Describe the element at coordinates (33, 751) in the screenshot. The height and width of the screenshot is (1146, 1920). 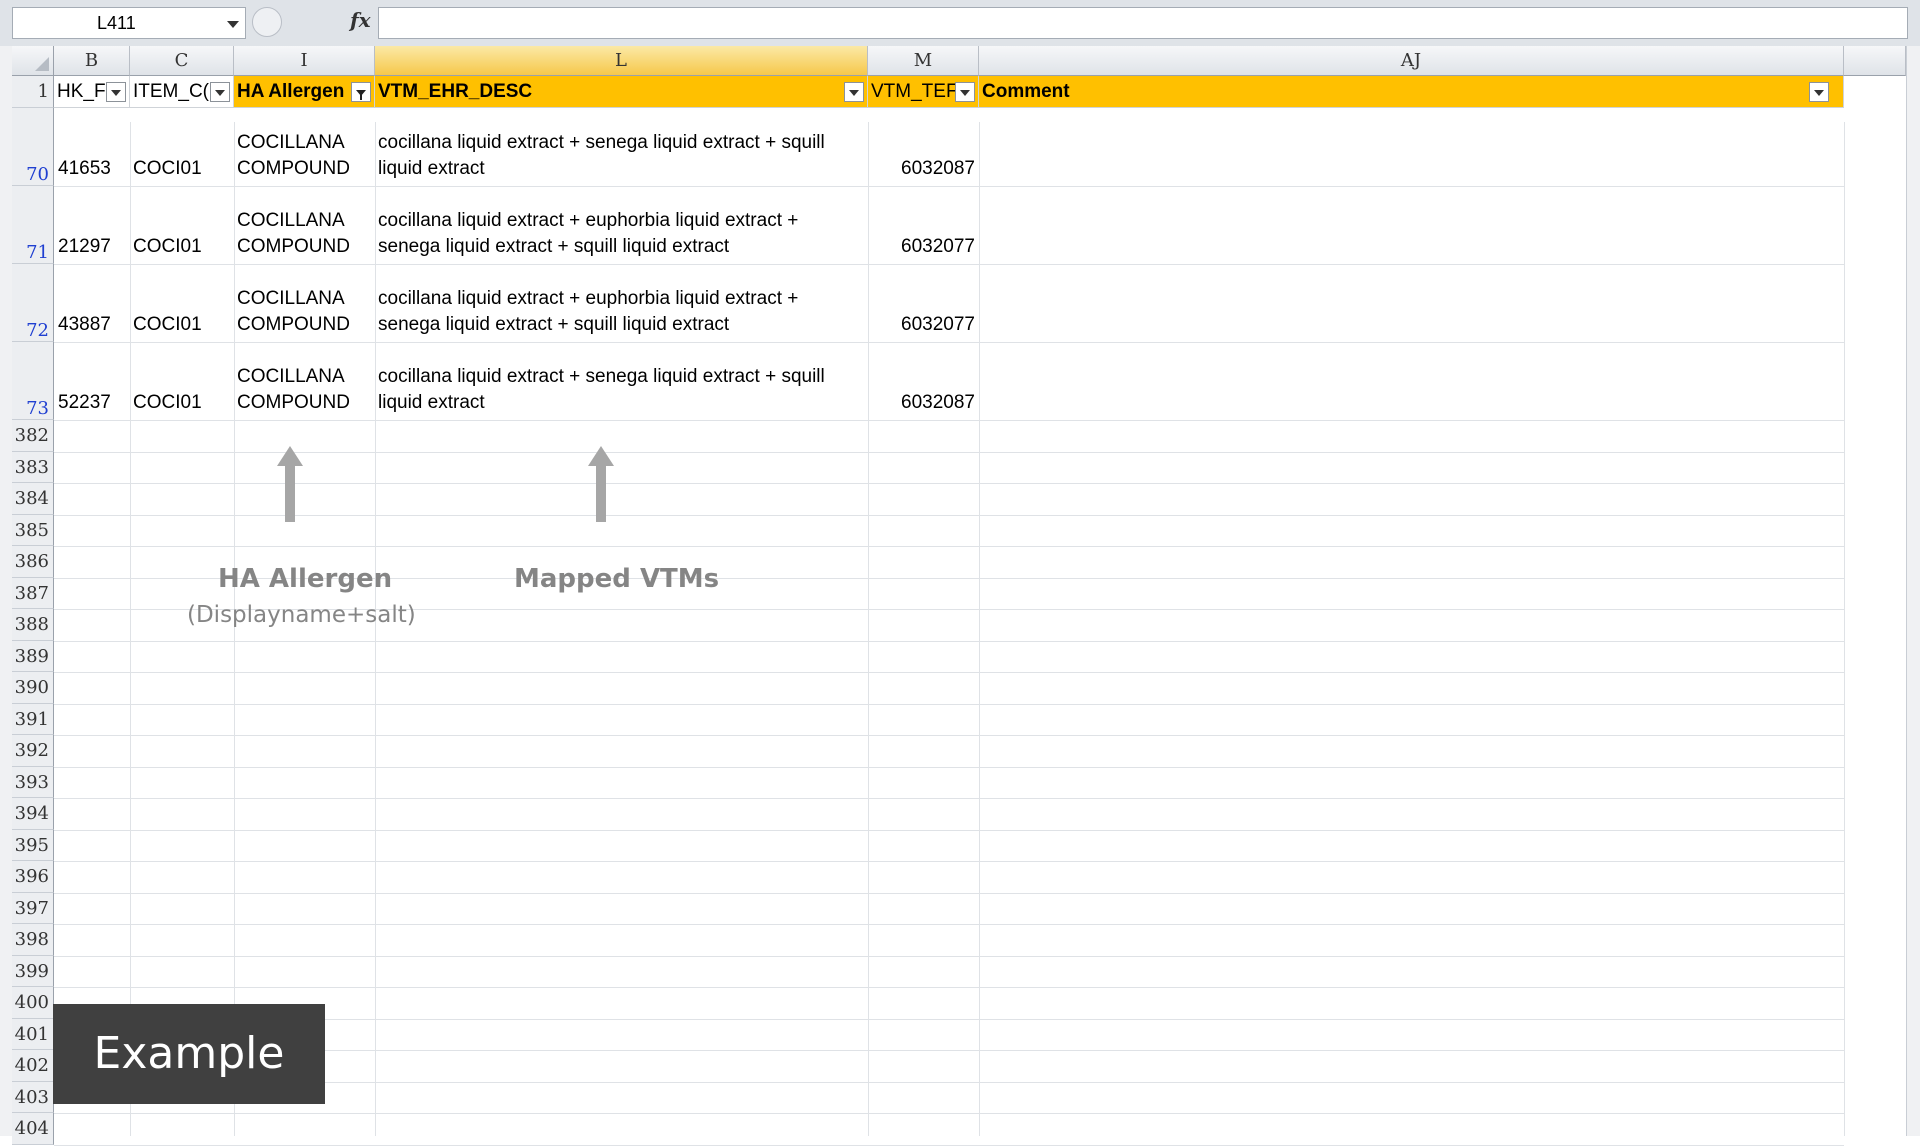
I see `row-header: 392` at that location.